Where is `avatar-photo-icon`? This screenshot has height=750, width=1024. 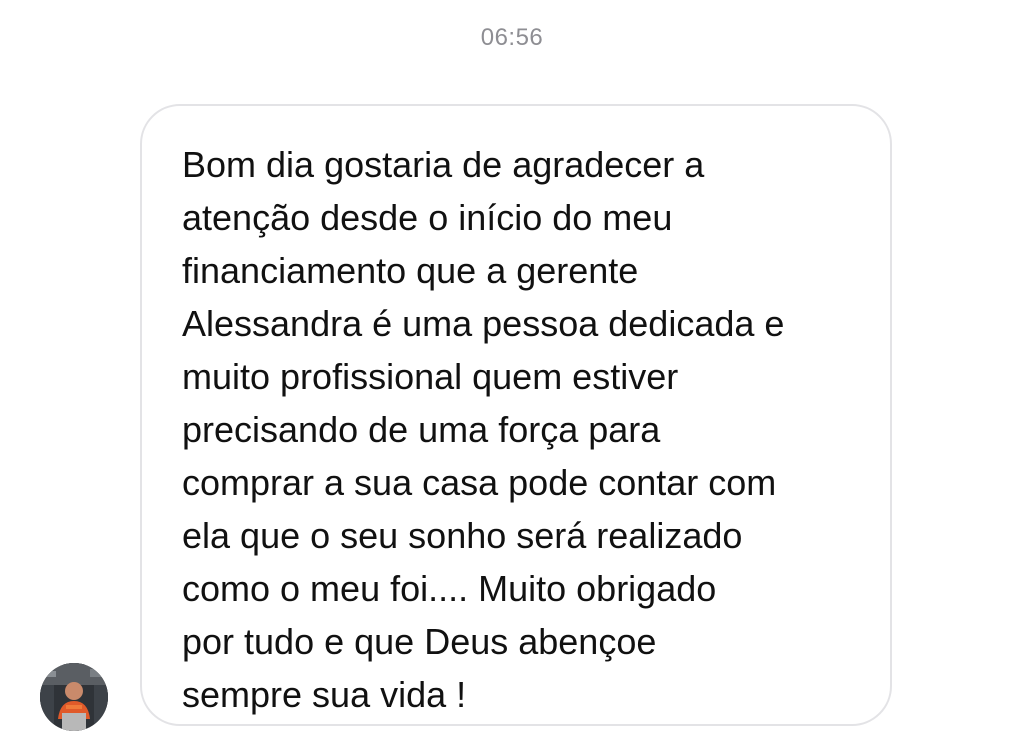
avatar-photo-icon is located at coordinates (74, 697).